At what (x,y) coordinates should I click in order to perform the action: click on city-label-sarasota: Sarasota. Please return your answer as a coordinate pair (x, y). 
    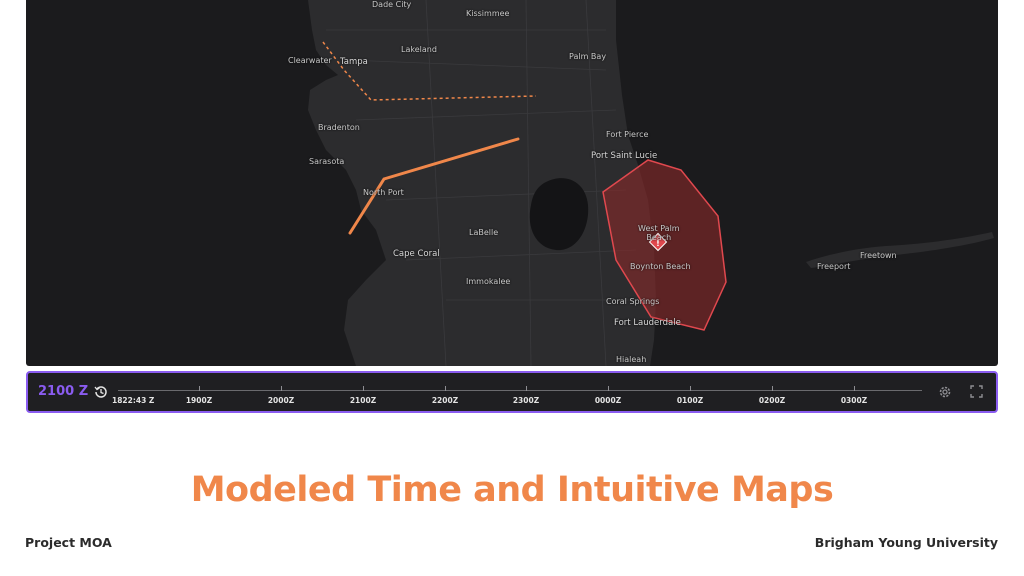
    Looking at the image, I should click on (327, 161).